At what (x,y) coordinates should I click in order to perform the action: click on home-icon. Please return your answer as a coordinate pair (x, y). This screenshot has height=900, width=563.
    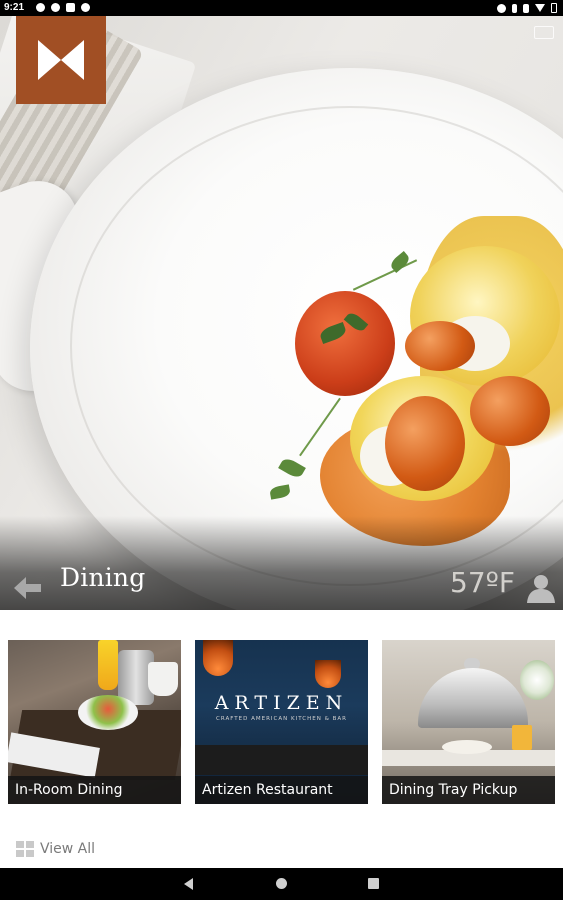
    Looking at the image, I should click on (281, 883).